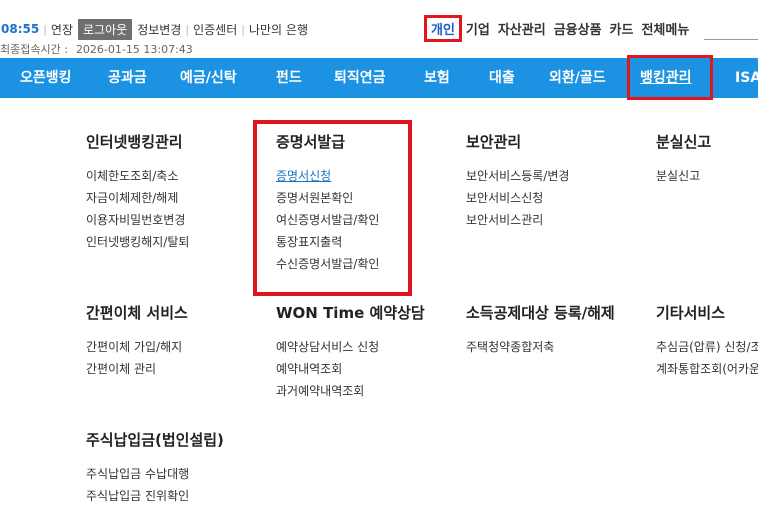  I want to click on menu-item: 이용자비밀번호변경, so click(137, 220).